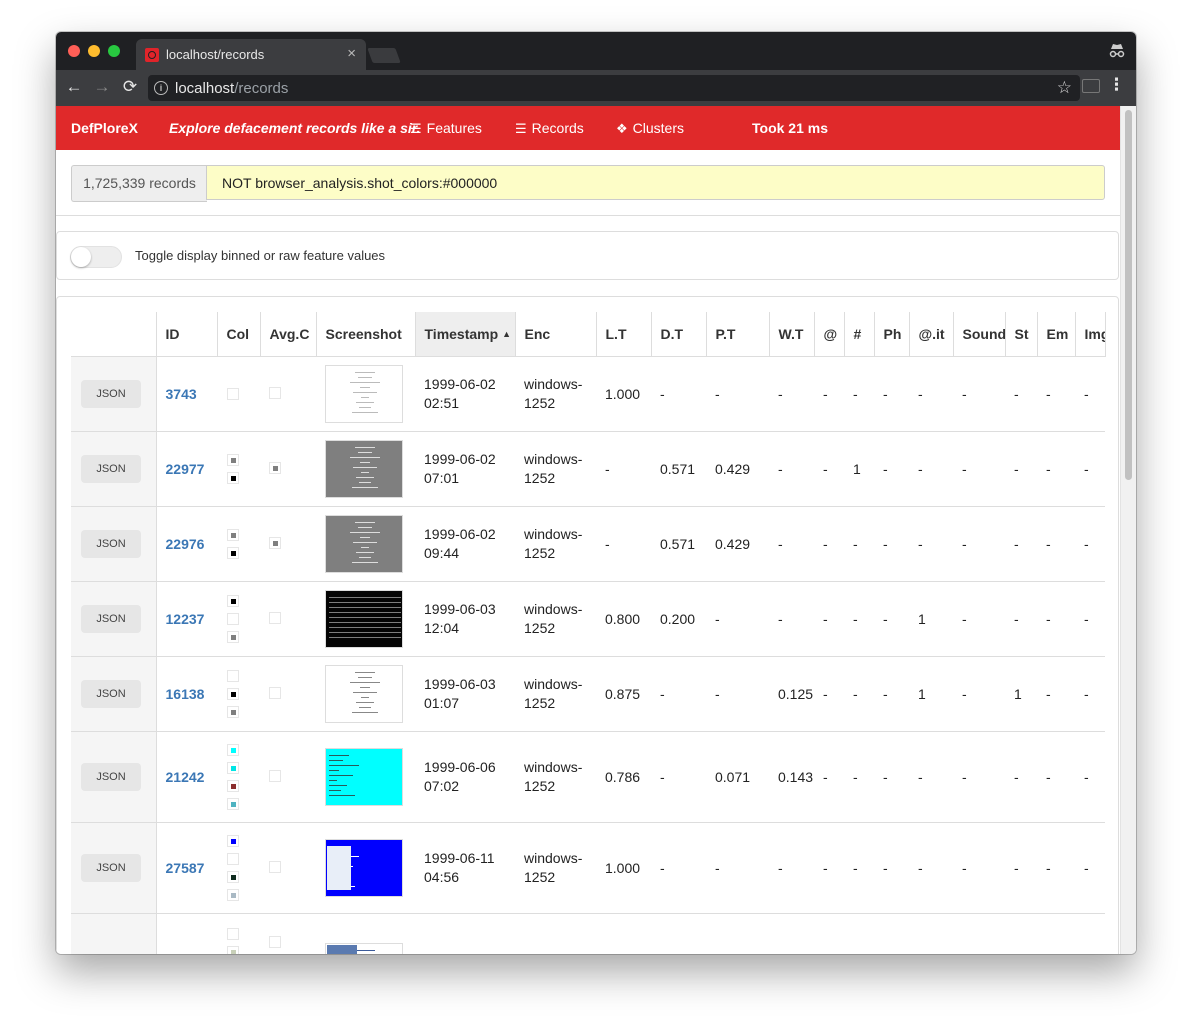 Image resolution: width=1192 pixels, height=1035 pixels. What do you see at coordinates (185, 868) in the screenshot?
I see `record-id-link: 27587` at bounding box center [185, 868].